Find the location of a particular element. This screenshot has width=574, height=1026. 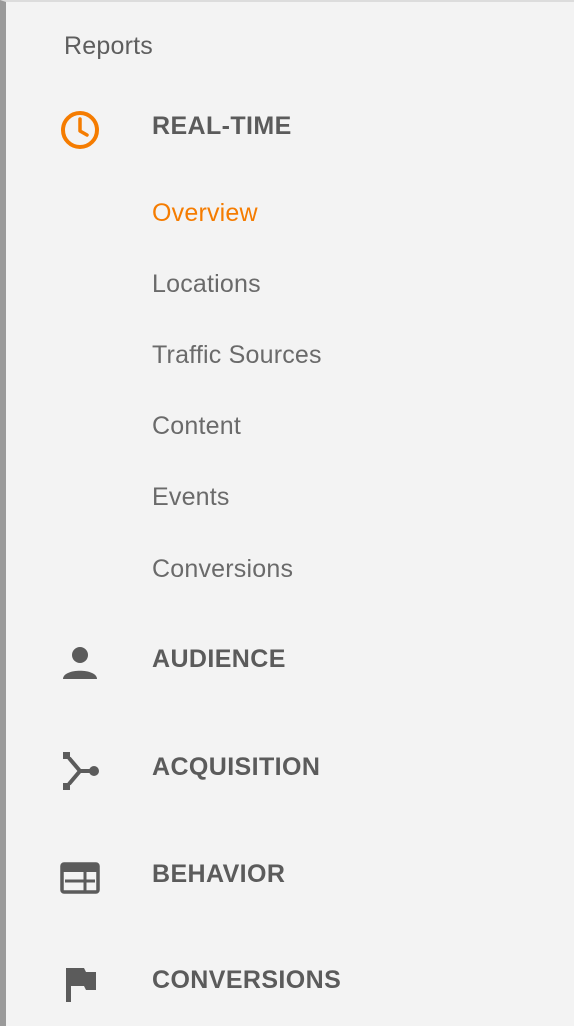

behavior-icon is located at coordinates (80, 878).